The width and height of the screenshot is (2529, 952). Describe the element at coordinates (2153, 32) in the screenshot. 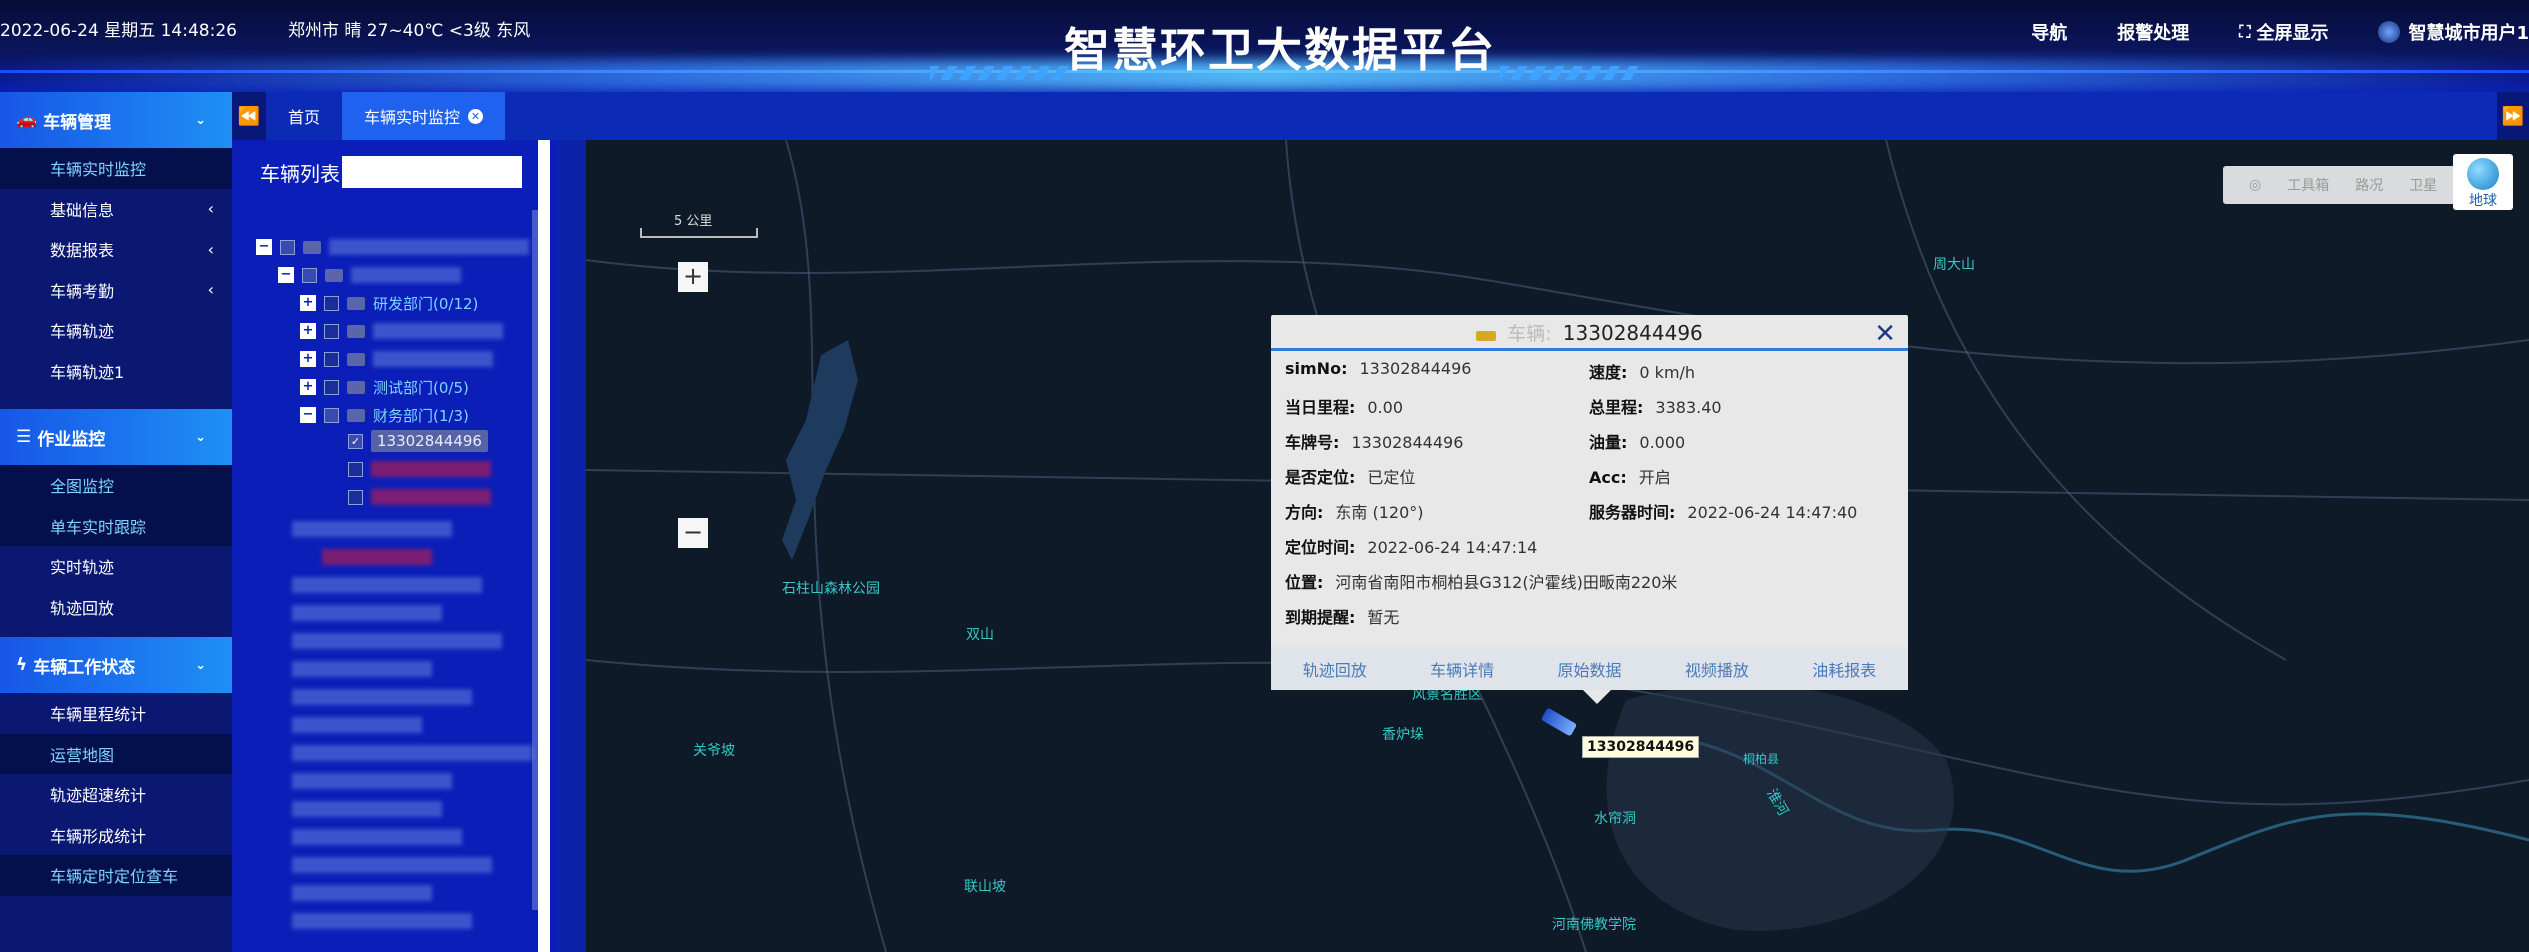

I see `alarm-button: 报警处理` at that location.